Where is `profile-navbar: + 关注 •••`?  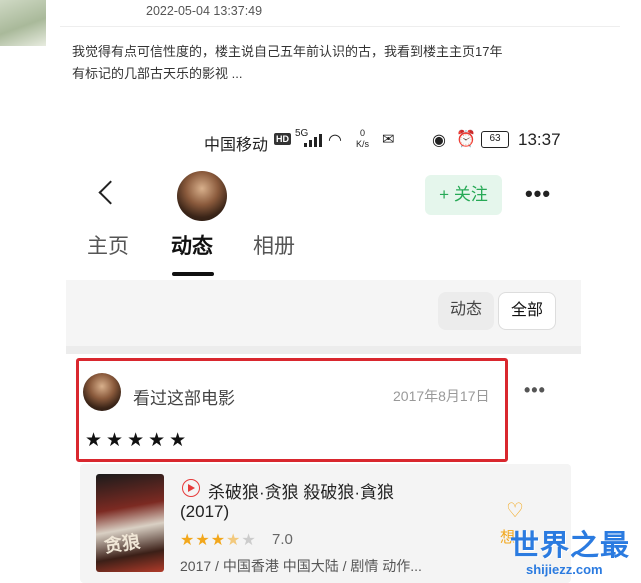 profile-navbar: + 关注 ••• is located at coordinates (323, 198).